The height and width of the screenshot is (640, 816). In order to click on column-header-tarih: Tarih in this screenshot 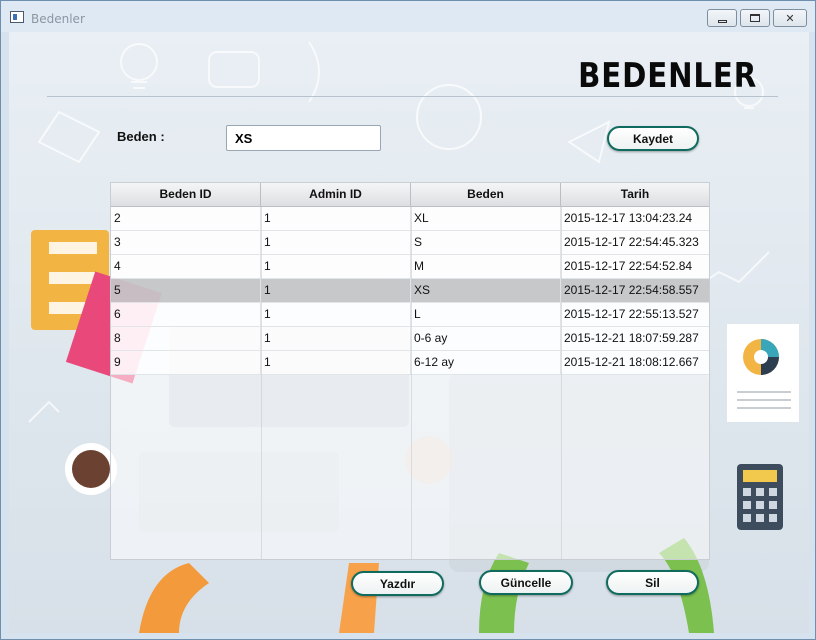, I will do `click(635, 194)`.